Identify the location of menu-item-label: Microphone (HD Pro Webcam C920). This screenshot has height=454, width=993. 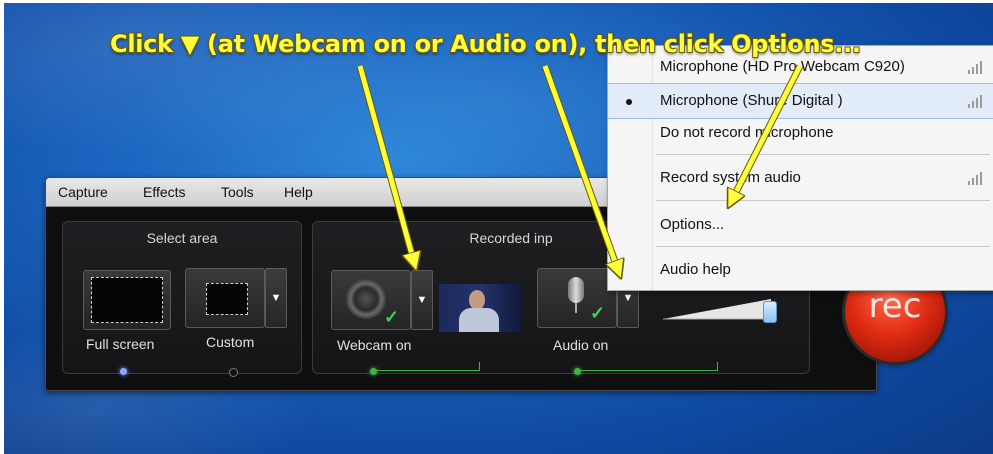
(782, 66).